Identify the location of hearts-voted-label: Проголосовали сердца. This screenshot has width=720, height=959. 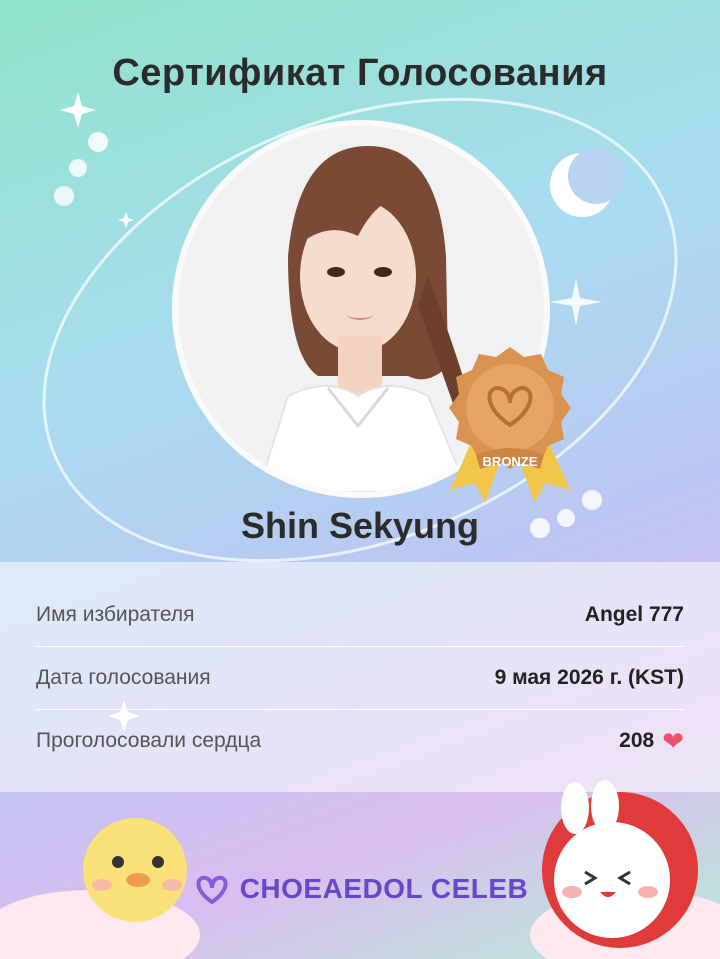
(149, 740).